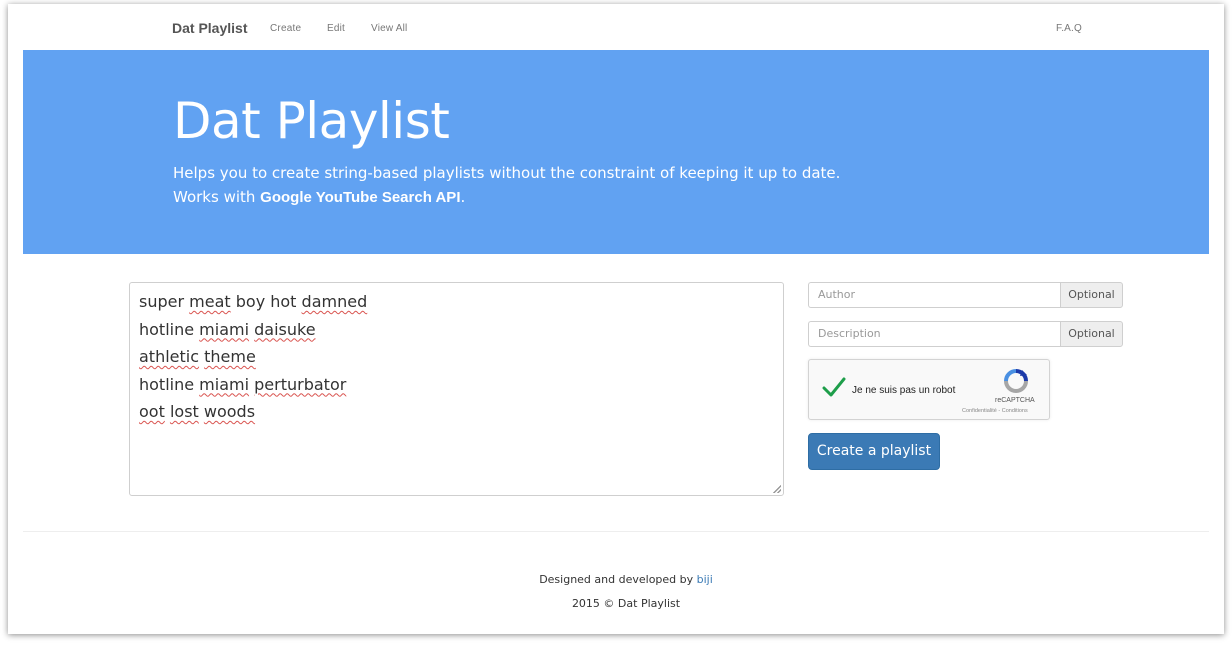  What do you see at coordinates (336, 28) in the screenshot?
I see `nav-link-edit: Edit` at bounding box center [336, 28].